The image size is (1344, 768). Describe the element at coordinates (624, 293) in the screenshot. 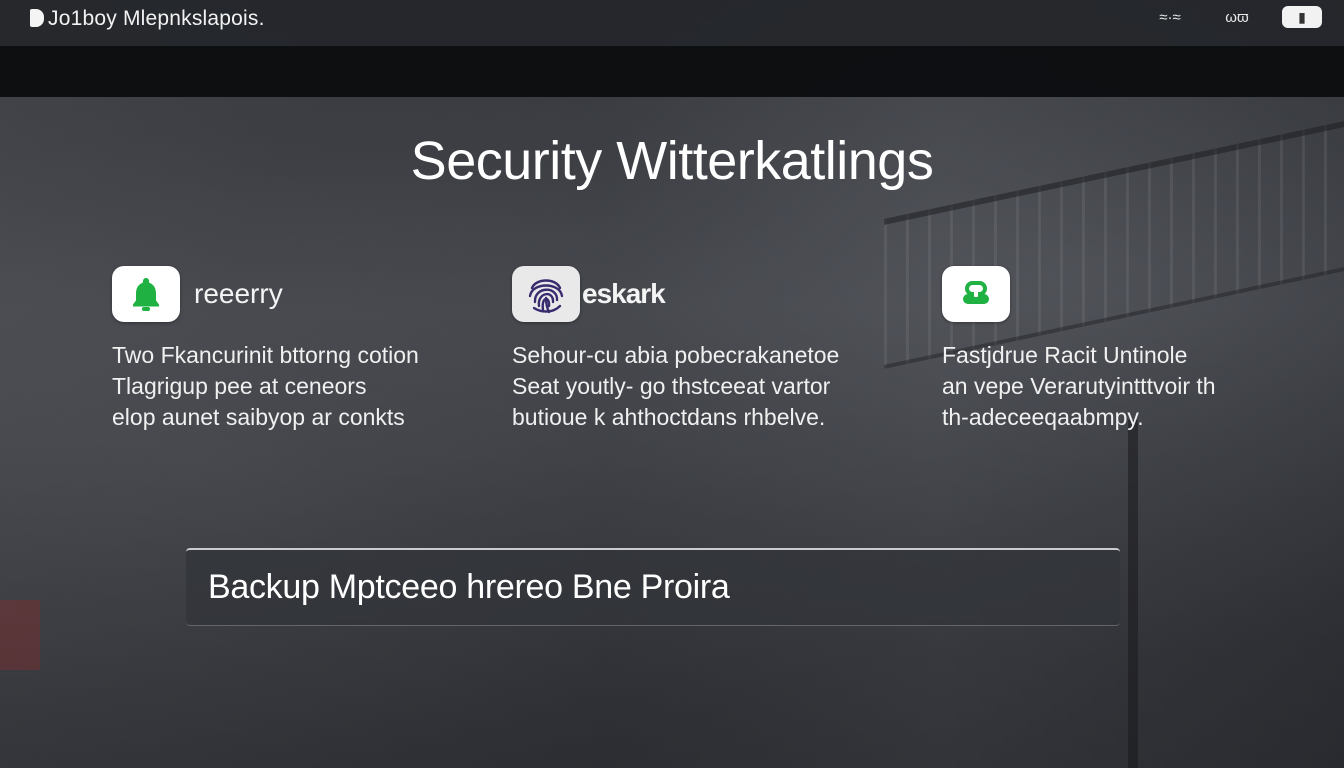

I see `feature-name: eskark` at that location.